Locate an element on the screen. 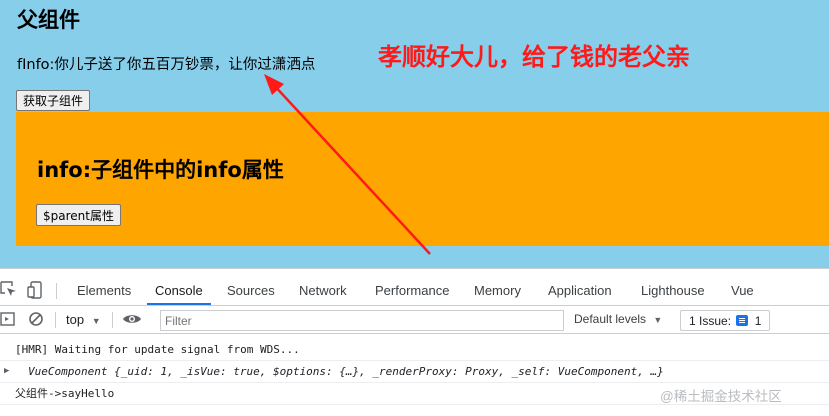 This screenshot has width=829, height=416. filter-input is located at coordinates (362, 320).